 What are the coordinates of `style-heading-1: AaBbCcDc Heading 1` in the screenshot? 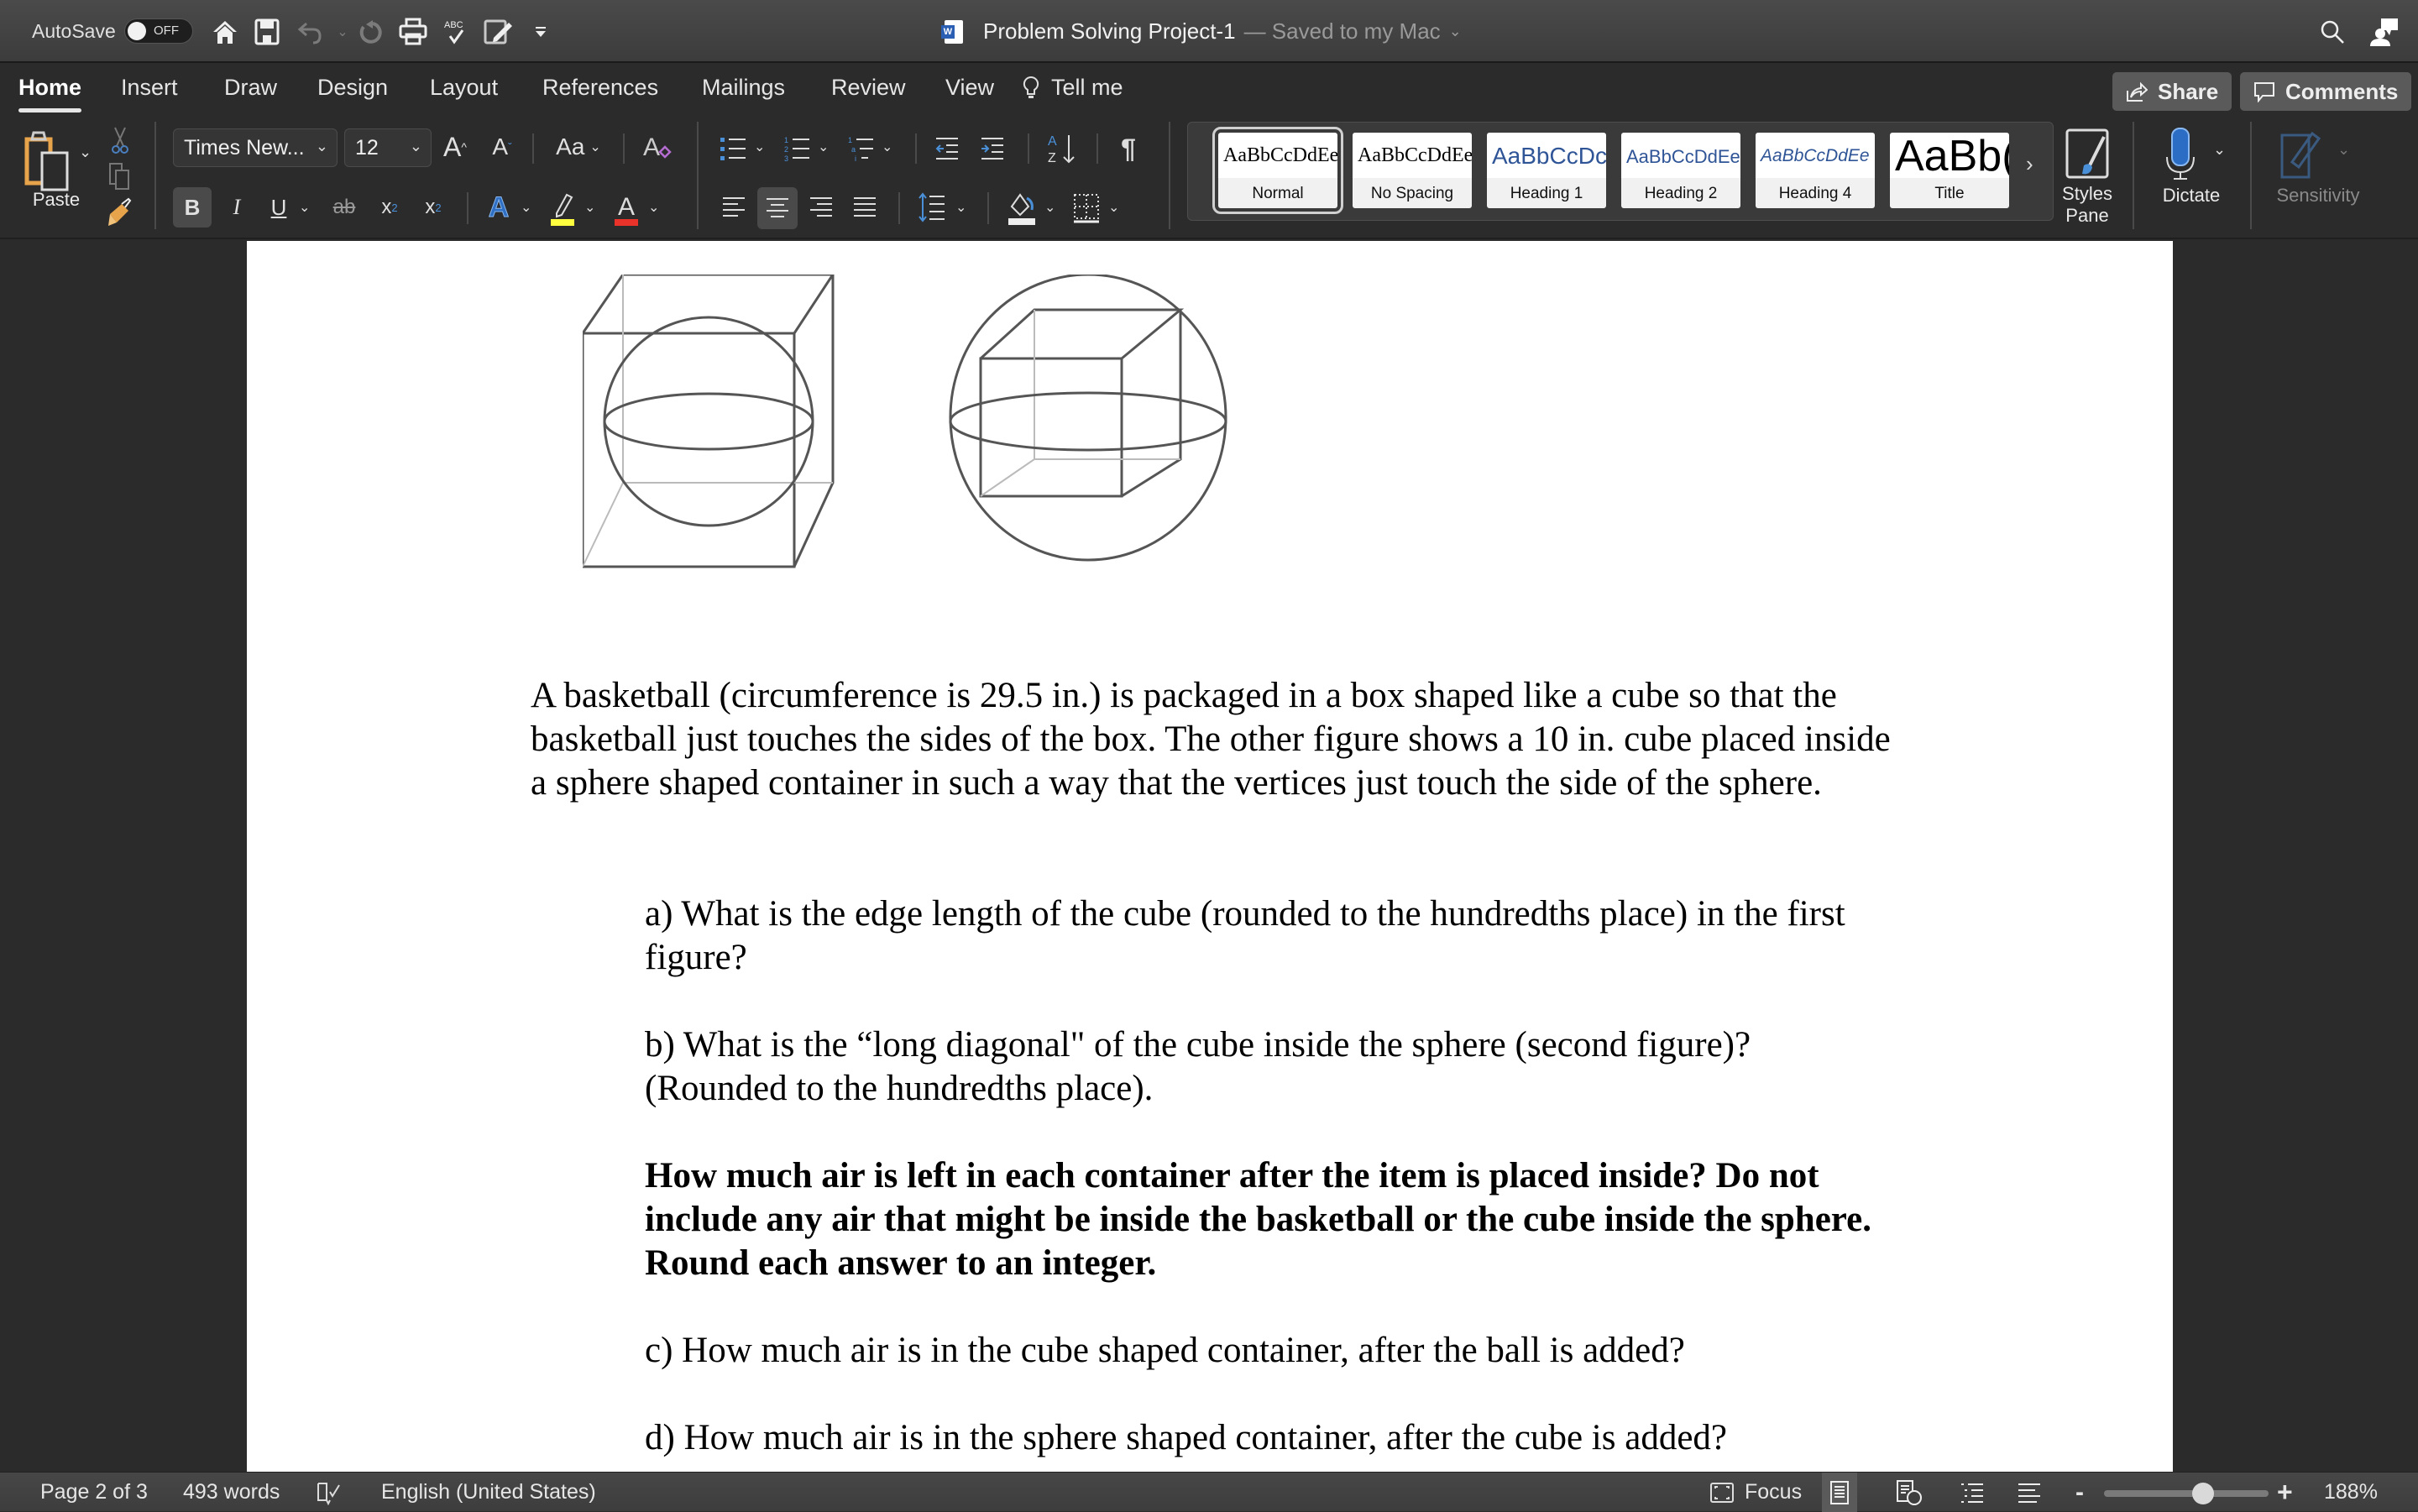 It's located at (1546, 170).